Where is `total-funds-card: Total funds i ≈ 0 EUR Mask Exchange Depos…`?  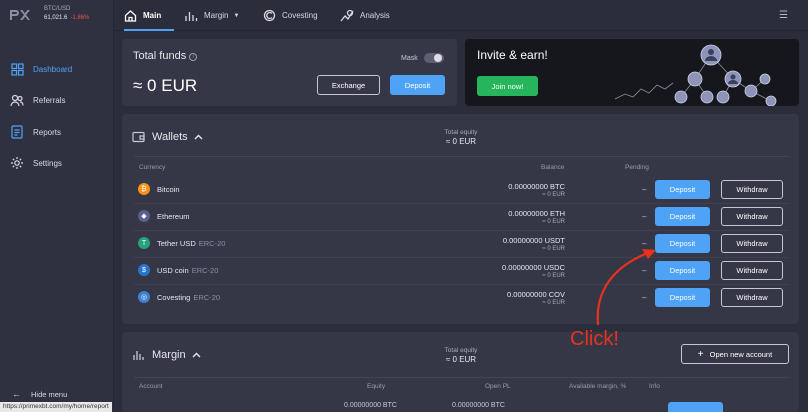 total-funds-card: Total funds i ≈ 0 EUR Mask Exchange Depos… is located at coordinates (289, 72).